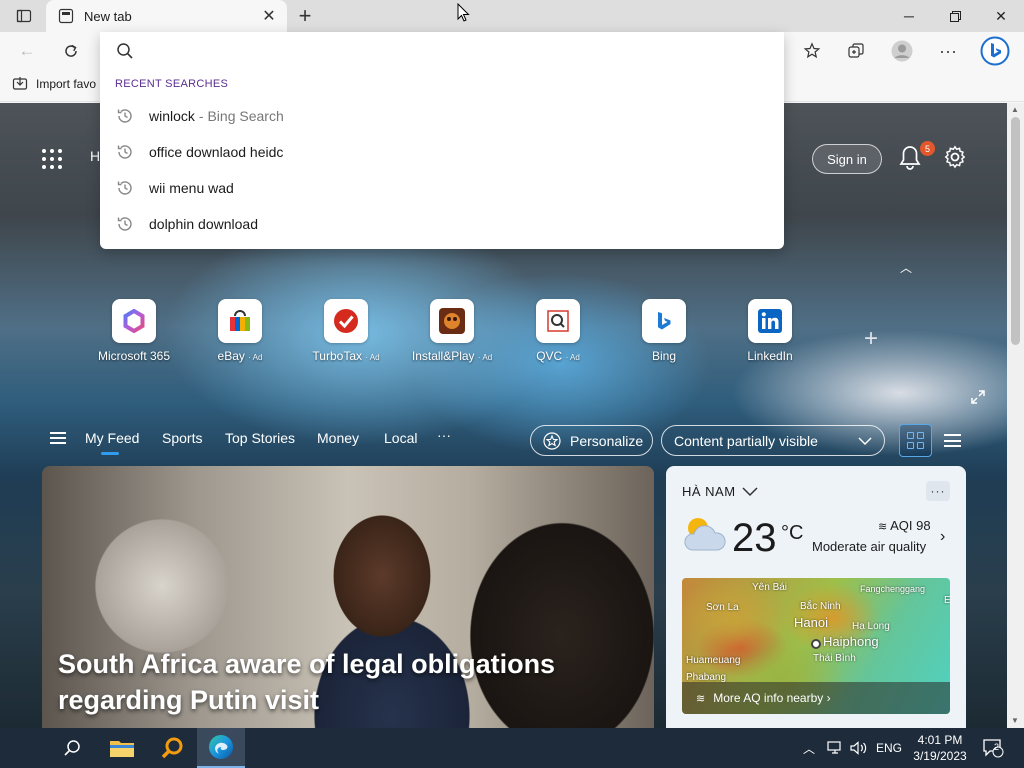 This screenshot has width=1024, height=768. What do you see at coordinates (240, 331) in the screenshot?
I see `quicklink-ebay: eBay · Ad` at bounding box center [240, 331].